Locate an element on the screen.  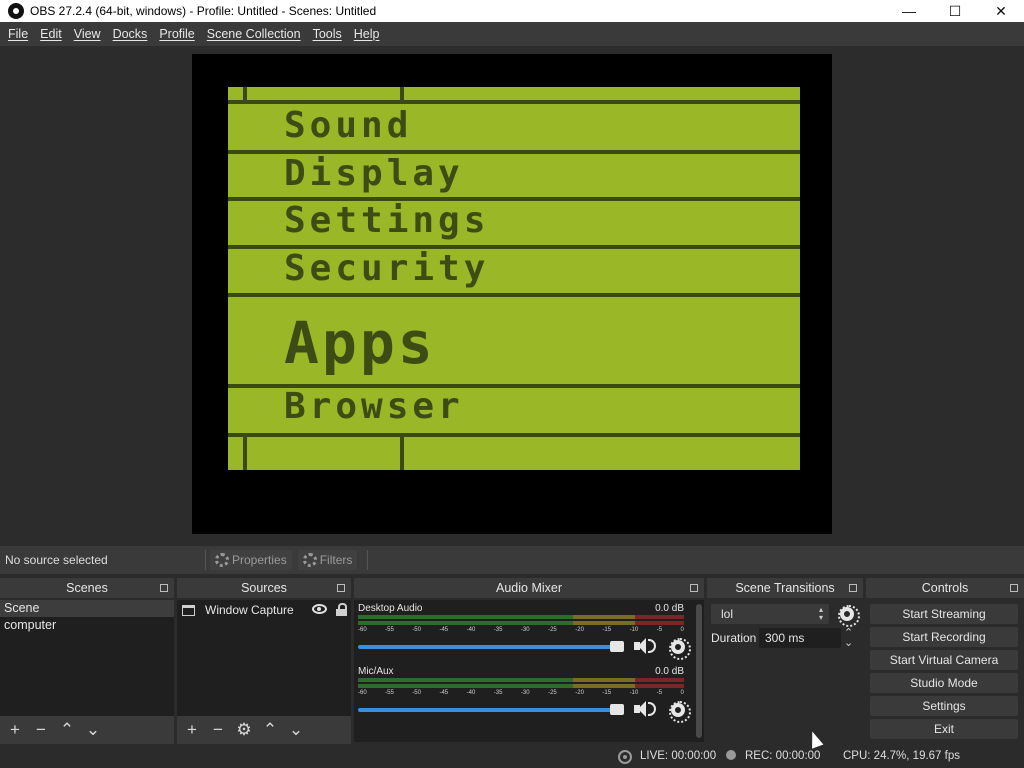
menu-view: View is located at coordinates (89, 34).